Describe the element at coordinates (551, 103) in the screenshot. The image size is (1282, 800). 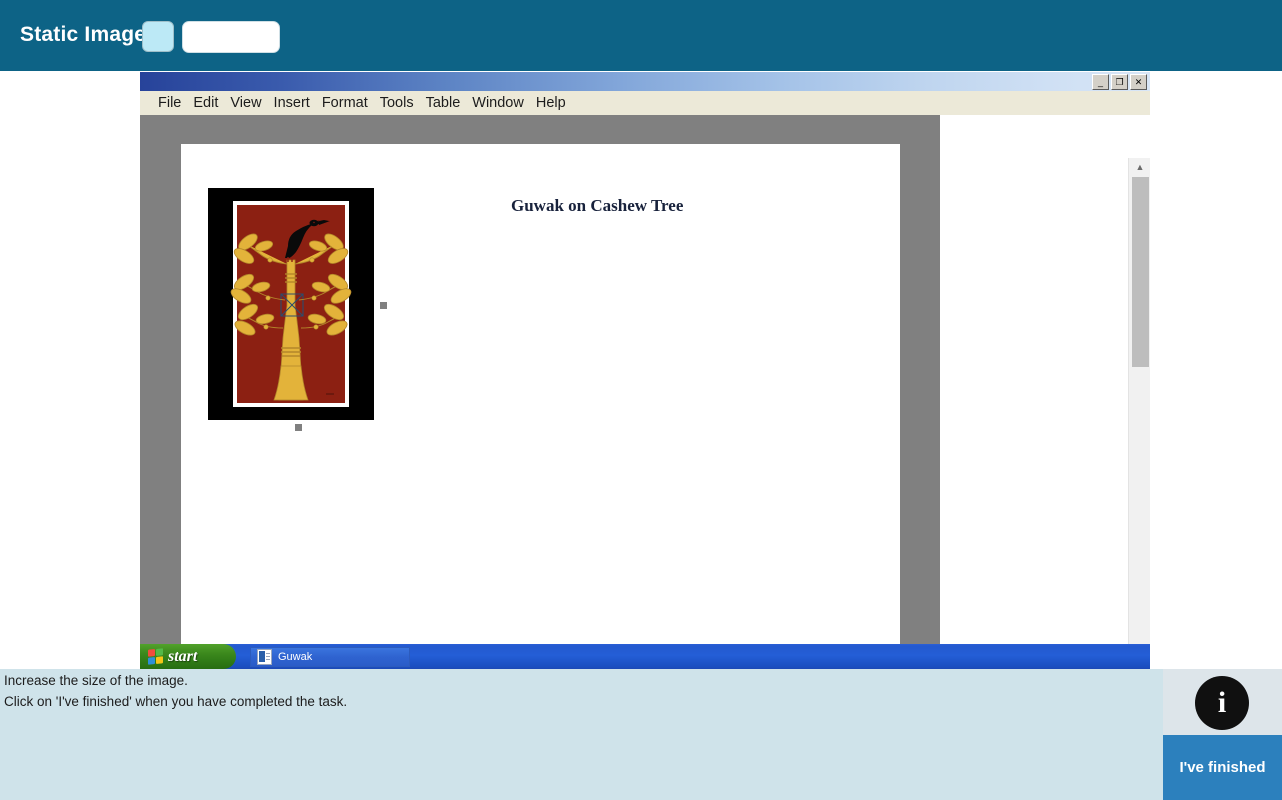
I see `menu-item-help: Help` at that location.